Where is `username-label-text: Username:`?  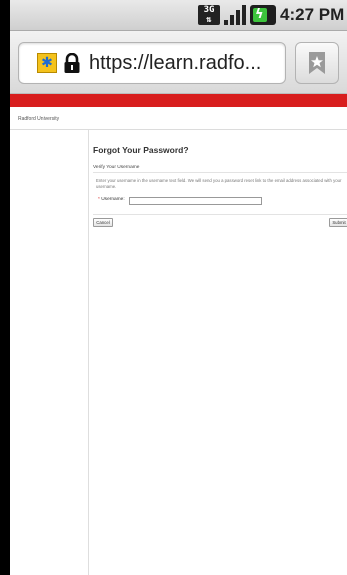 username-label-text: Username: is located at coordinates (113, 199).